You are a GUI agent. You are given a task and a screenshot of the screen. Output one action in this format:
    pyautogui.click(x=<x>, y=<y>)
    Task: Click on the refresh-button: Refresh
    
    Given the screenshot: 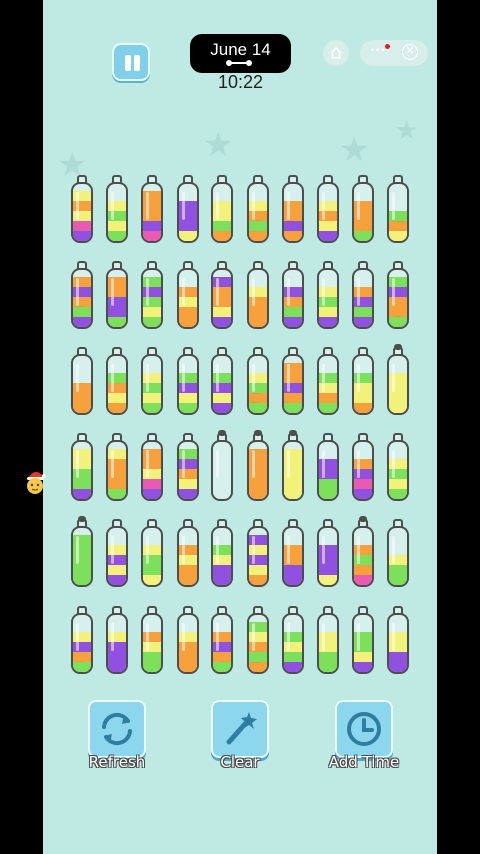 What is the action you would take?
    pyautogui.click(x=117, y=736)
    